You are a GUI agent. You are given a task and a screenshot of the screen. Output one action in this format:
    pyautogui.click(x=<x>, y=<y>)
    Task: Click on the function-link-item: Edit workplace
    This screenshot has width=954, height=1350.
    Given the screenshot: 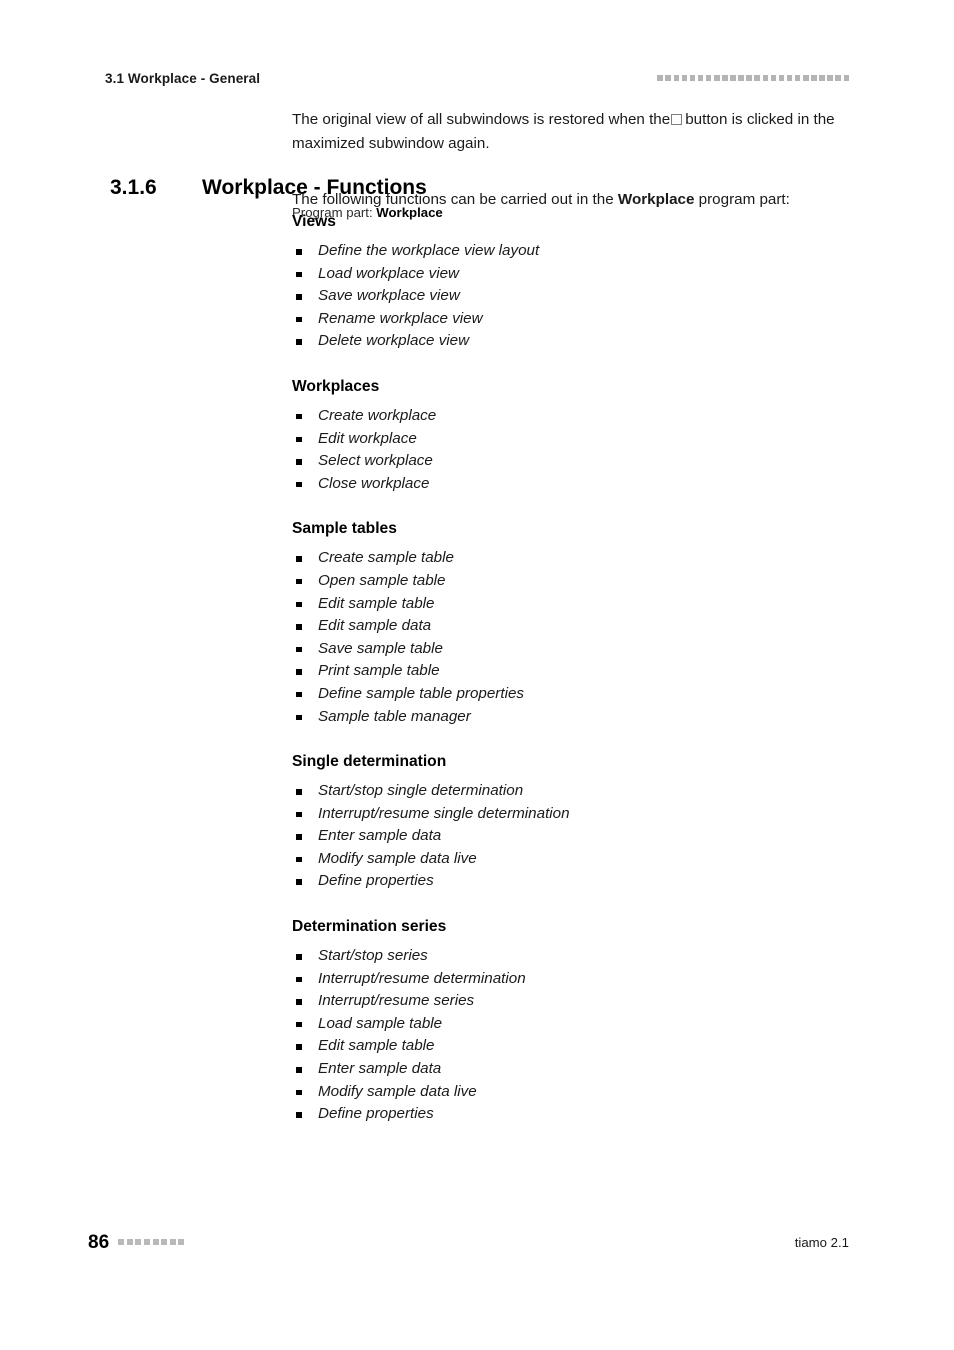 What is the action you would take?
    pyautogui.click(x=564, y=439)
    